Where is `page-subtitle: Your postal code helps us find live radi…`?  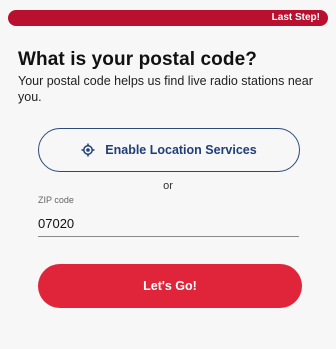 page-subtitle: Your postal code helps us find live radi… is located at coordinates (165, 89).